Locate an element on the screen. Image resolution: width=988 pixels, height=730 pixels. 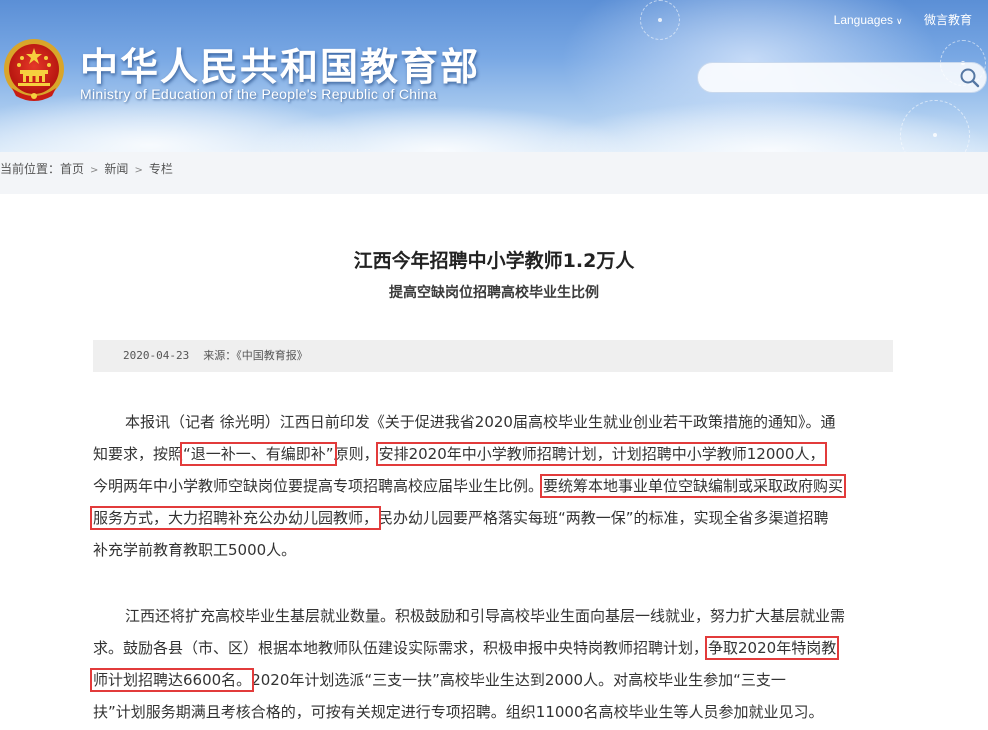
highlighted-text: 服务方式，大力招聘补充公办幼儿园教师， is located at coordinates (235, 518).